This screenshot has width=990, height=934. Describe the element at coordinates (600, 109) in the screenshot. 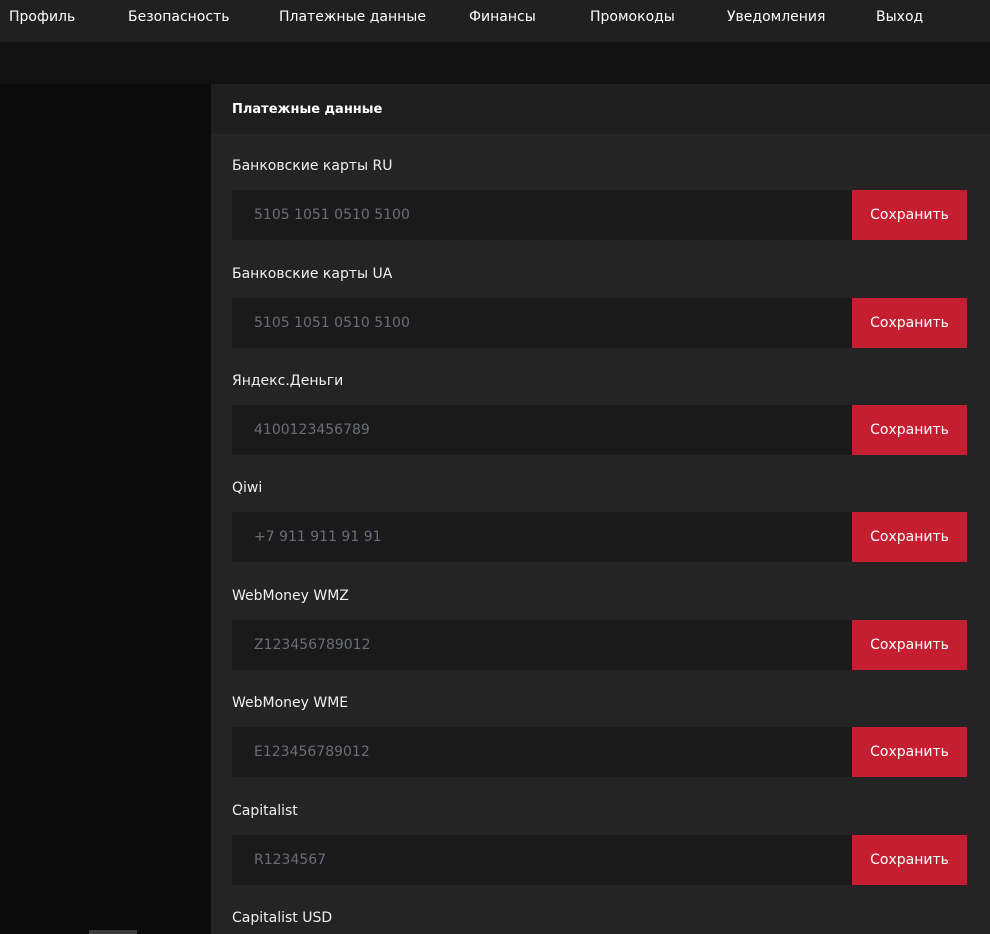

I see `panel-header: Платежные данные` at that location.